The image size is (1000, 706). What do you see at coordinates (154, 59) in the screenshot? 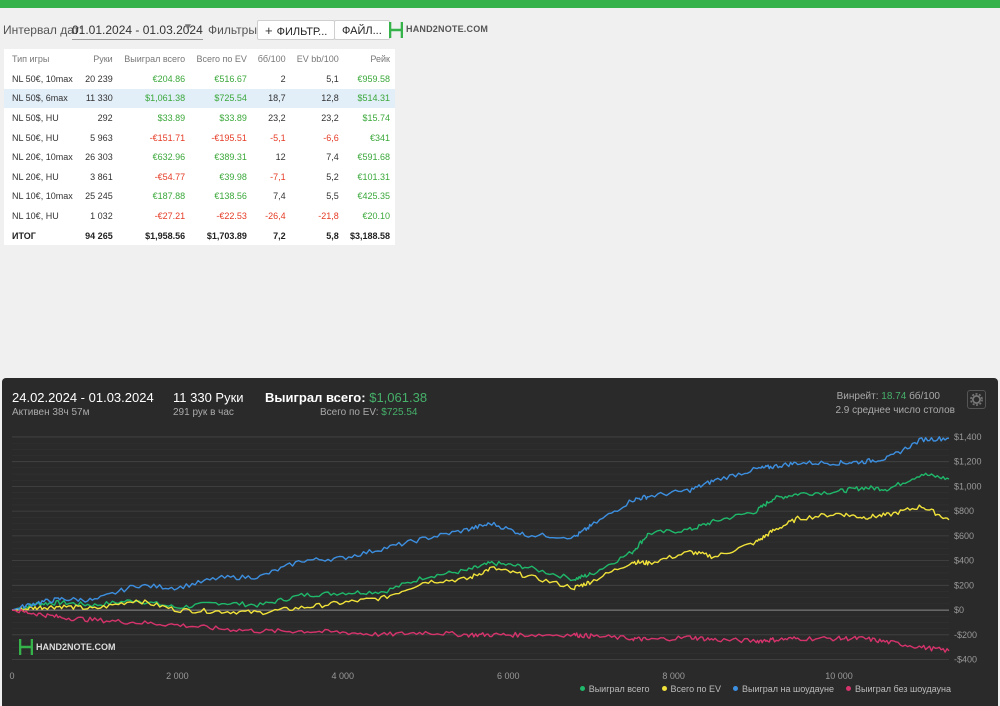
I see `column-header: Выиграл всего` at bounding box center [154, 59].